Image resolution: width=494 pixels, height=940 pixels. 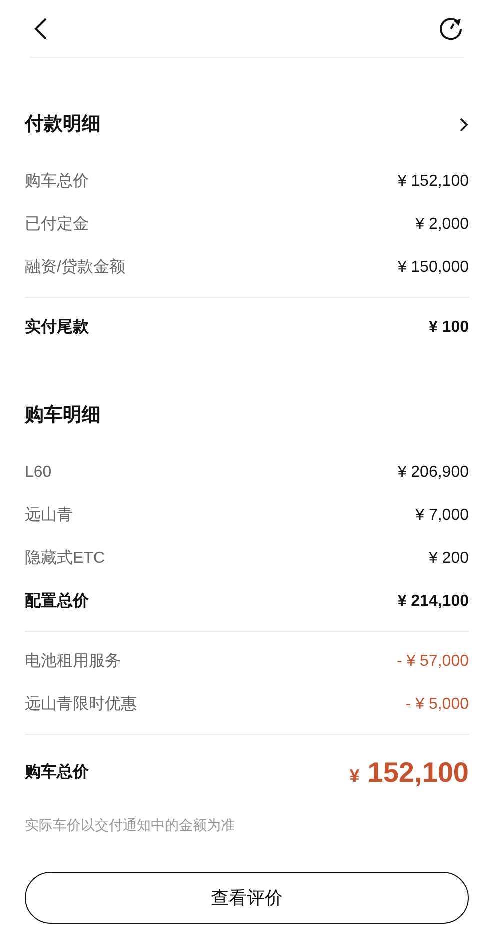 What do you see at coordinates (73, 662) in the screenshot?
I see `discount-label: 电池租用服务` at bounding box center [73, 662].